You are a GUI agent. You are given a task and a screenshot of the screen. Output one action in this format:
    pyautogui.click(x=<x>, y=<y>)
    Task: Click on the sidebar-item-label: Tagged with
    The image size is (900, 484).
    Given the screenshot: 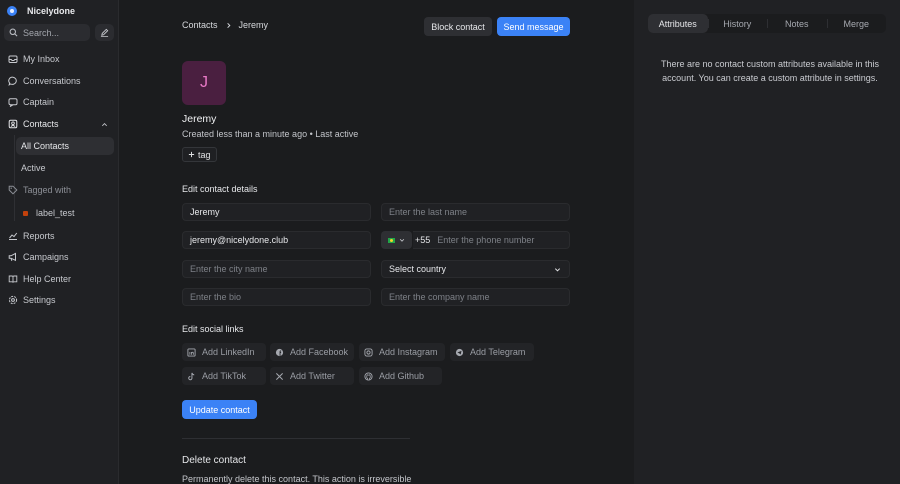 What is the action you would take?
    pyautogui.click(x=47, y=190)
    